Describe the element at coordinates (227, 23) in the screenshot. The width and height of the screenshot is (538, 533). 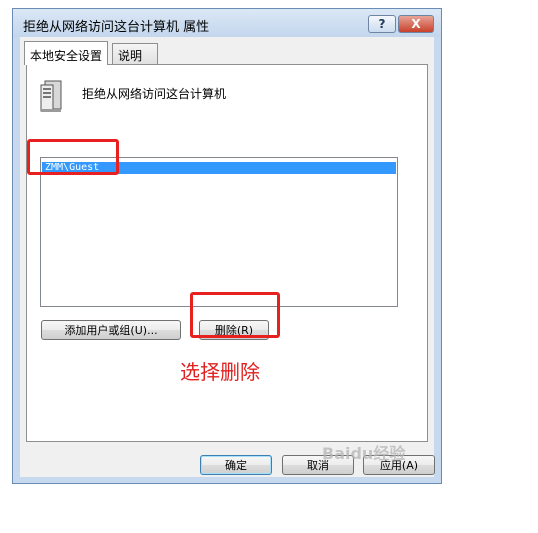
I see `title-bar: 拒绝从网络访问这台计算机 属性 ? X` at that location.